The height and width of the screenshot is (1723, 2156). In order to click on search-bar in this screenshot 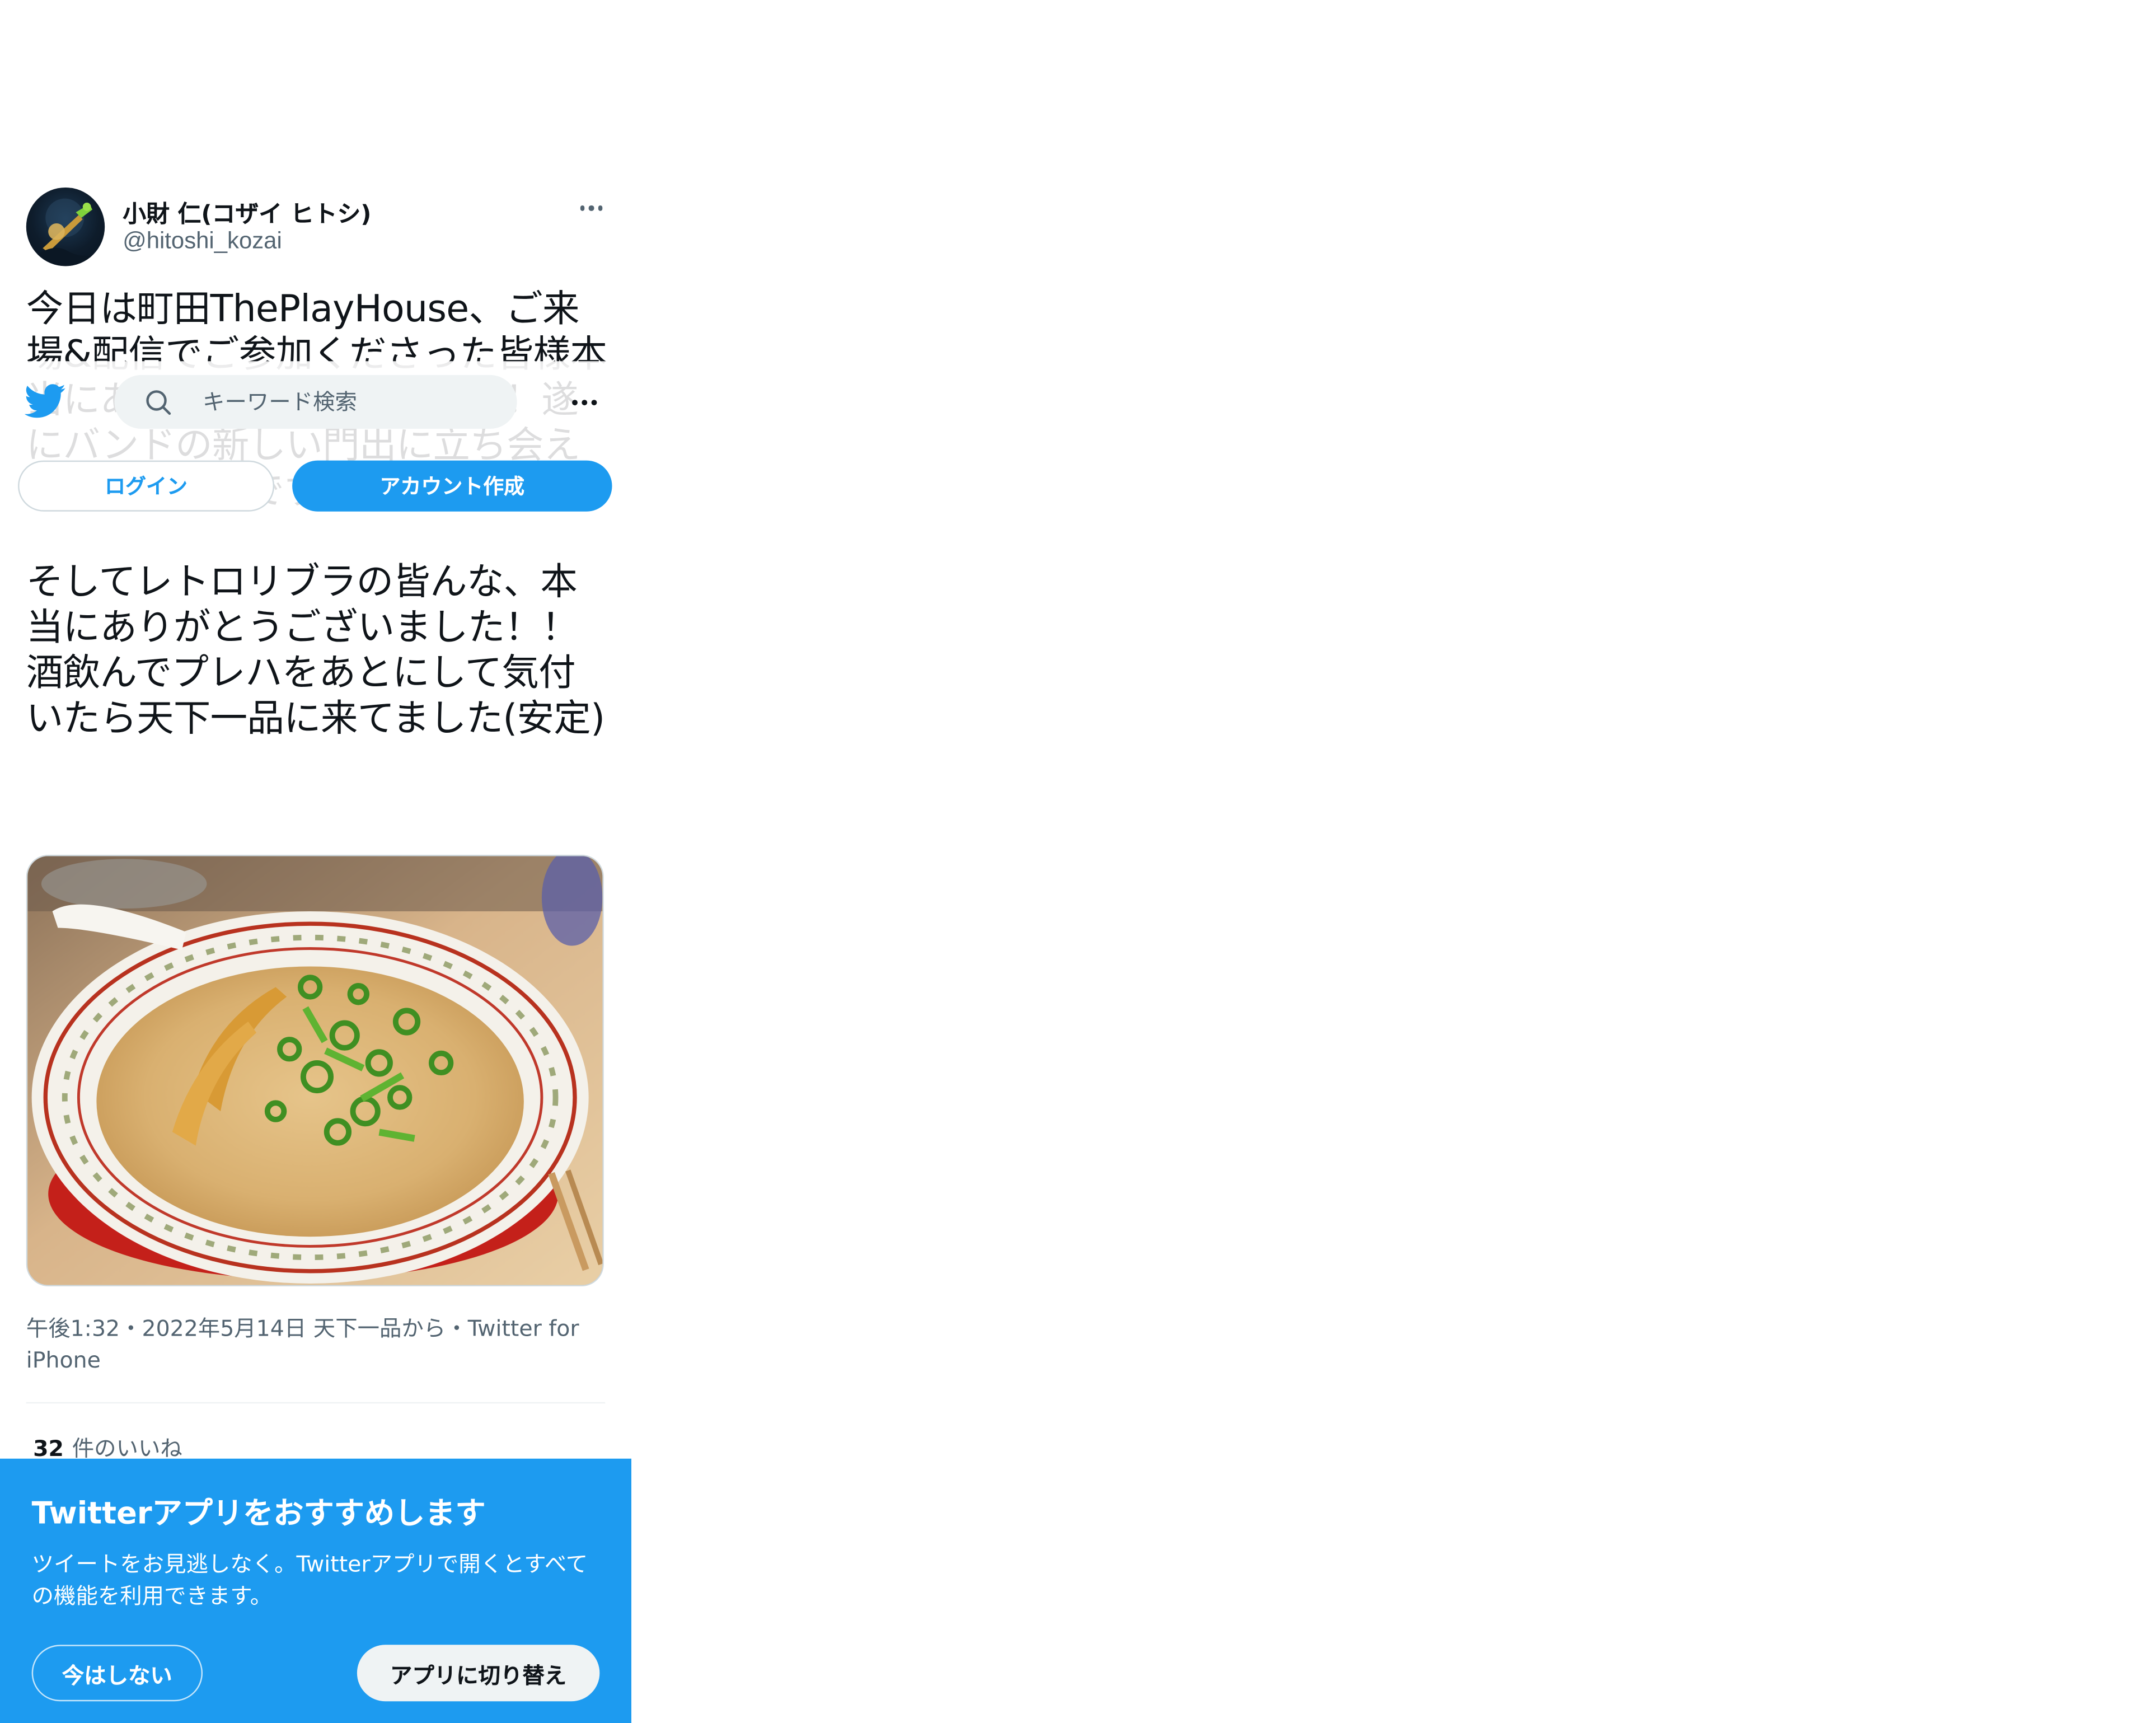, I will do `click(315, 401)`.